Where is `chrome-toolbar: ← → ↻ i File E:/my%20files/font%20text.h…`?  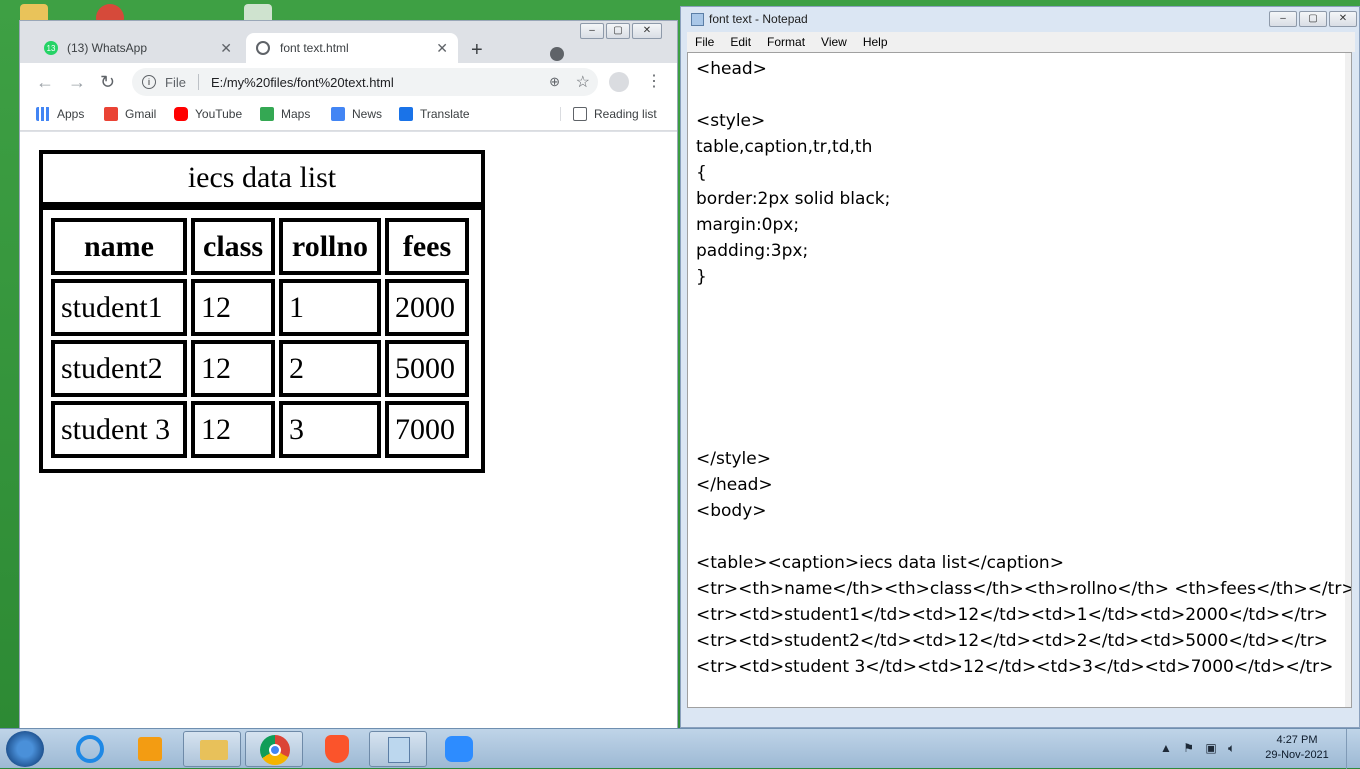 chrome-toolbar: ← → ↻ i File E:/my%20files/font%20text.h… is located at coordinates (348, 82).